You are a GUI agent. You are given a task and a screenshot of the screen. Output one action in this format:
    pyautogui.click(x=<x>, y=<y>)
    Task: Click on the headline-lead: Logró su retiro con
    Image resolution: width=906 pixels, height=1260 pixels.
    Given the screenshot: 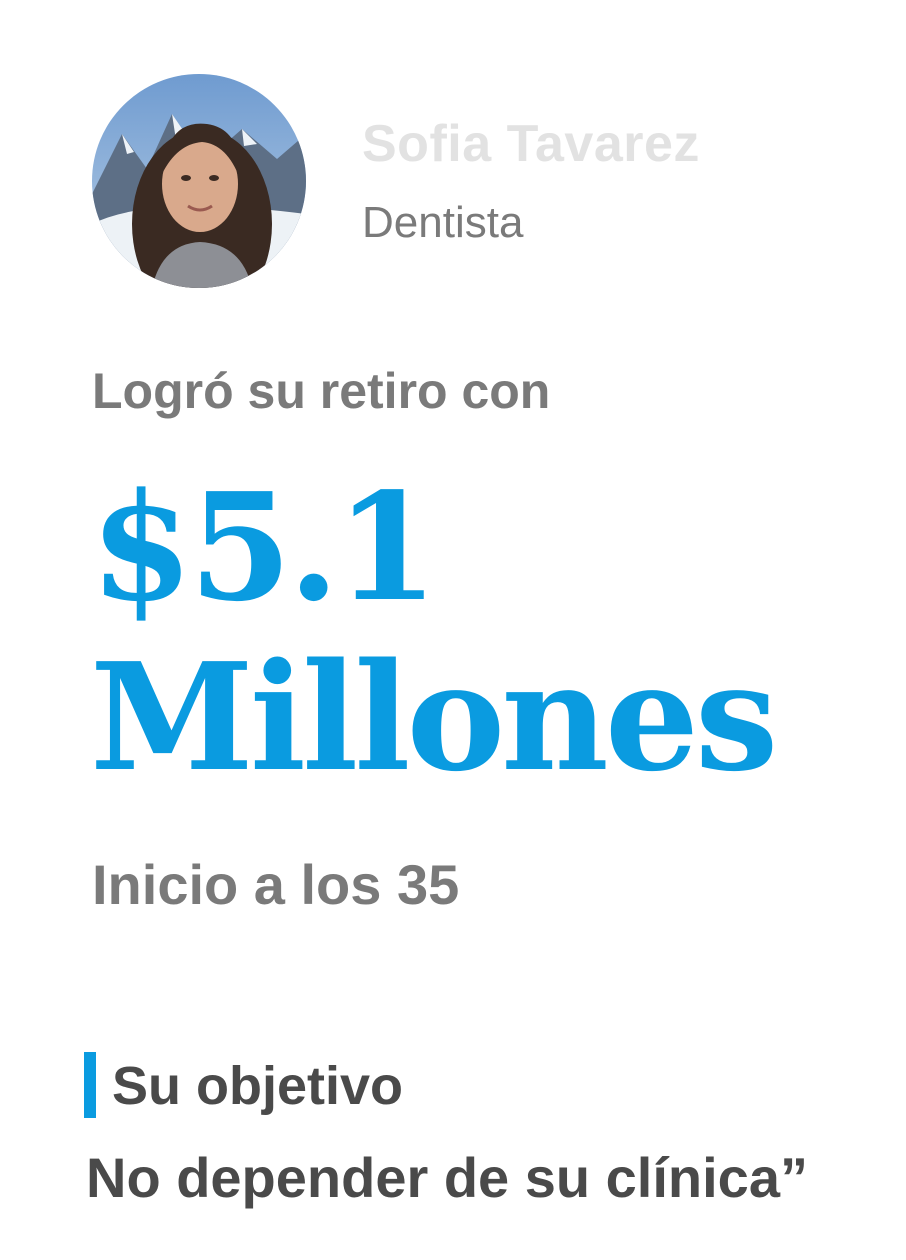 What is the action you would take?
    pyautogui.click(x=321, y=391)
    